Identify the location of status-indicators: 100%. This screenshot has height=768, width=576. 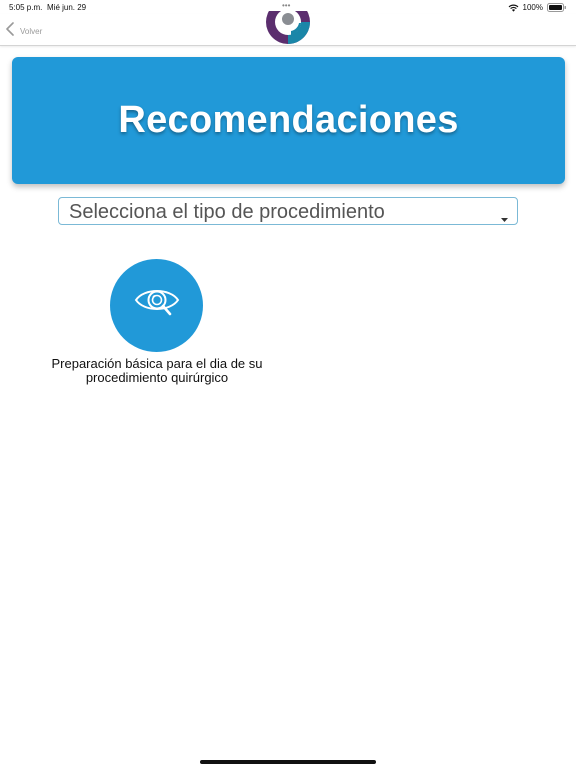
(537, 7).